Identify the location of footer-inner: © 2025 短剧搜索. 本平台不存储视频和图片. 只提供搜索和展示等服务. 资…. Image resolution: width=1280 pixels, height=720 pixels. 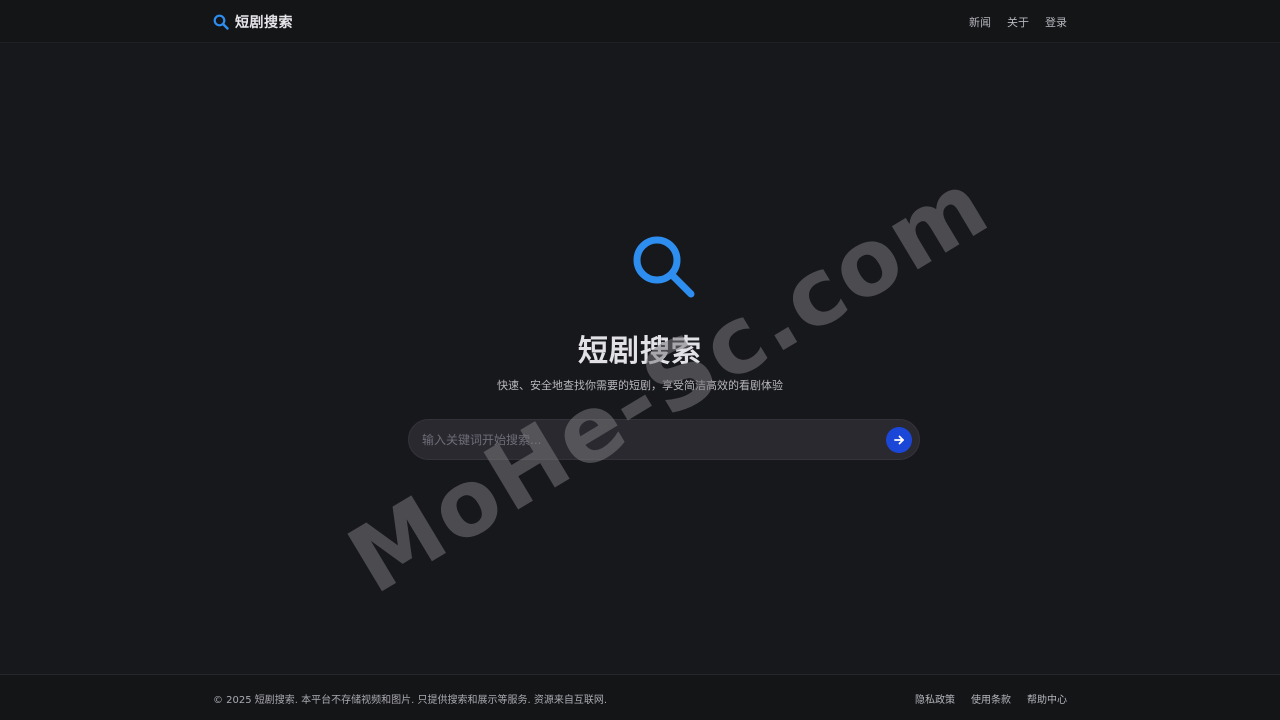
(640, 697).